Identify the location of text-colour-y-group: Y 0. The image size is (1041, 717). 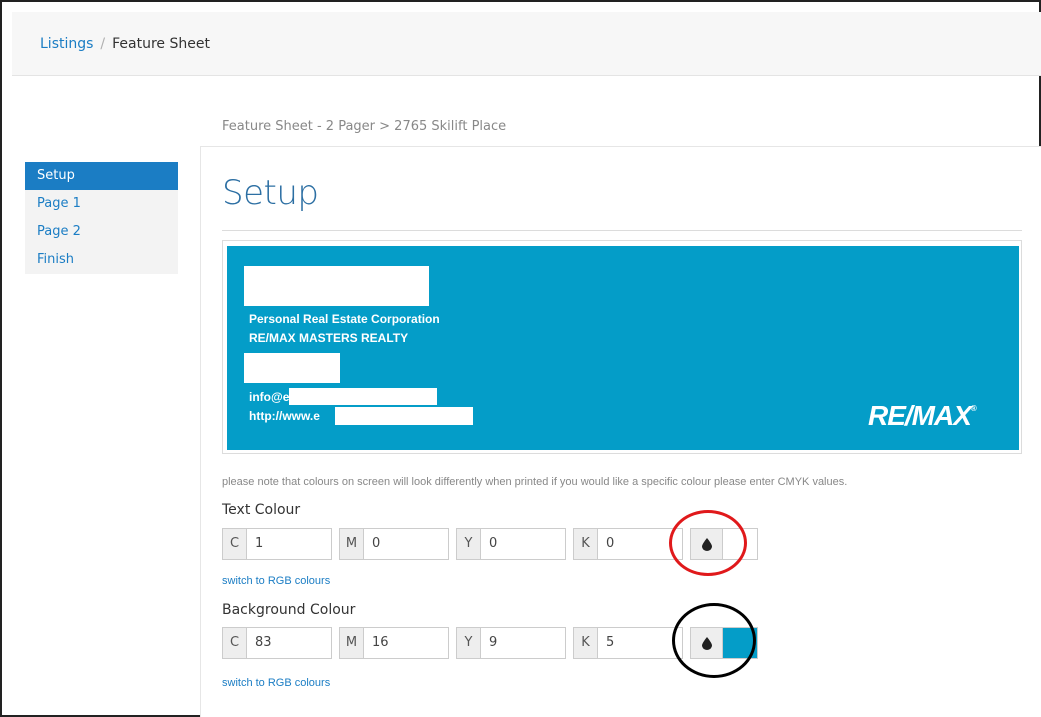
(511, 544).